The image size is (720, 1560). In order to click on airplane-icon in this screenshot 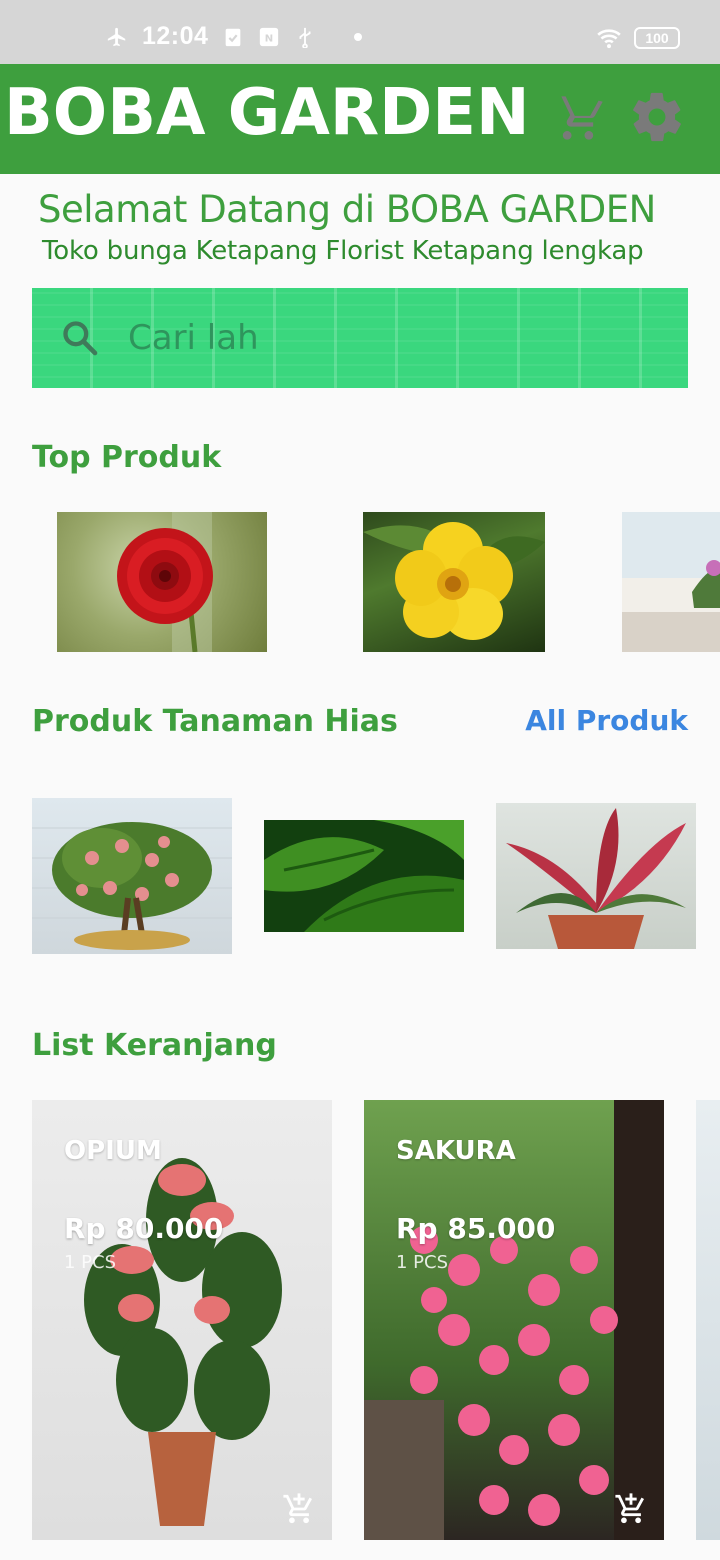, I will do `click(116, 36)`.